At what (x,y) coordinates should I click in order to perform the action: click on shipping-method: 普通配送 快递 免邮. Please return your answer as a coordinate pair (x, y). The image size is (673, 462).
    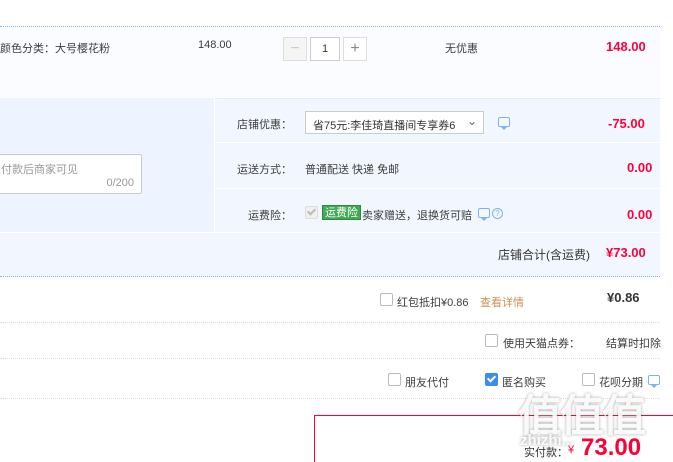
    Looking at the image, I should click on (352, 170).